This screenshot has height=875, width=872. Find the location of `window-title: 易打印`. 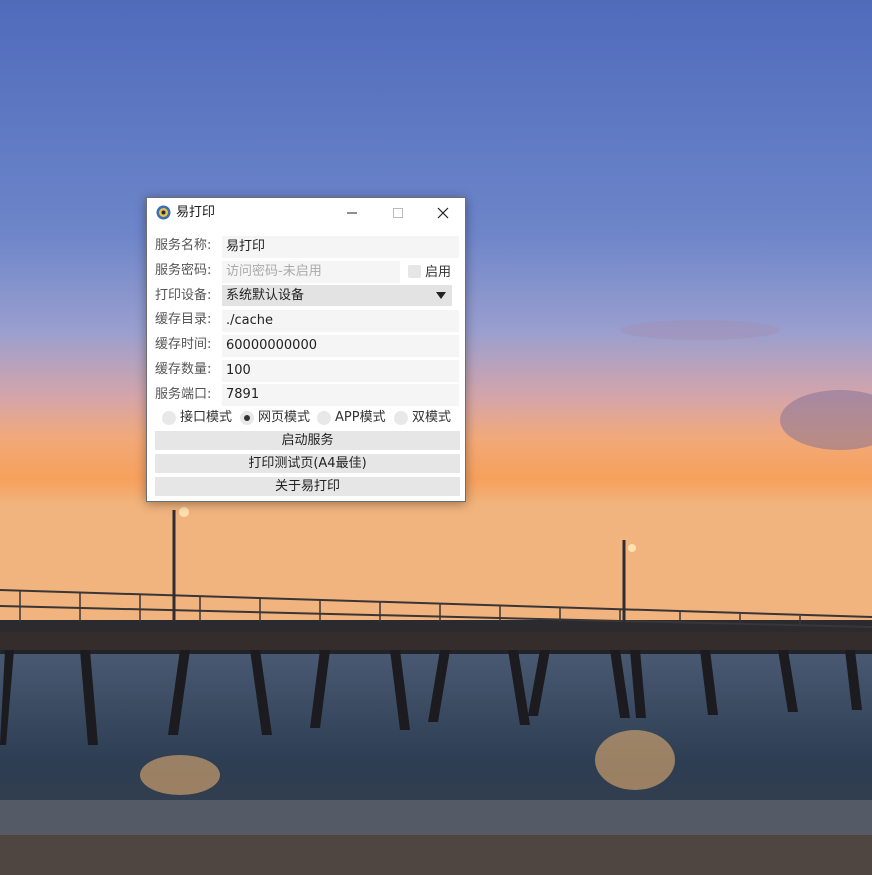

window-title: 易打印 is located at coordinates (196, 212).